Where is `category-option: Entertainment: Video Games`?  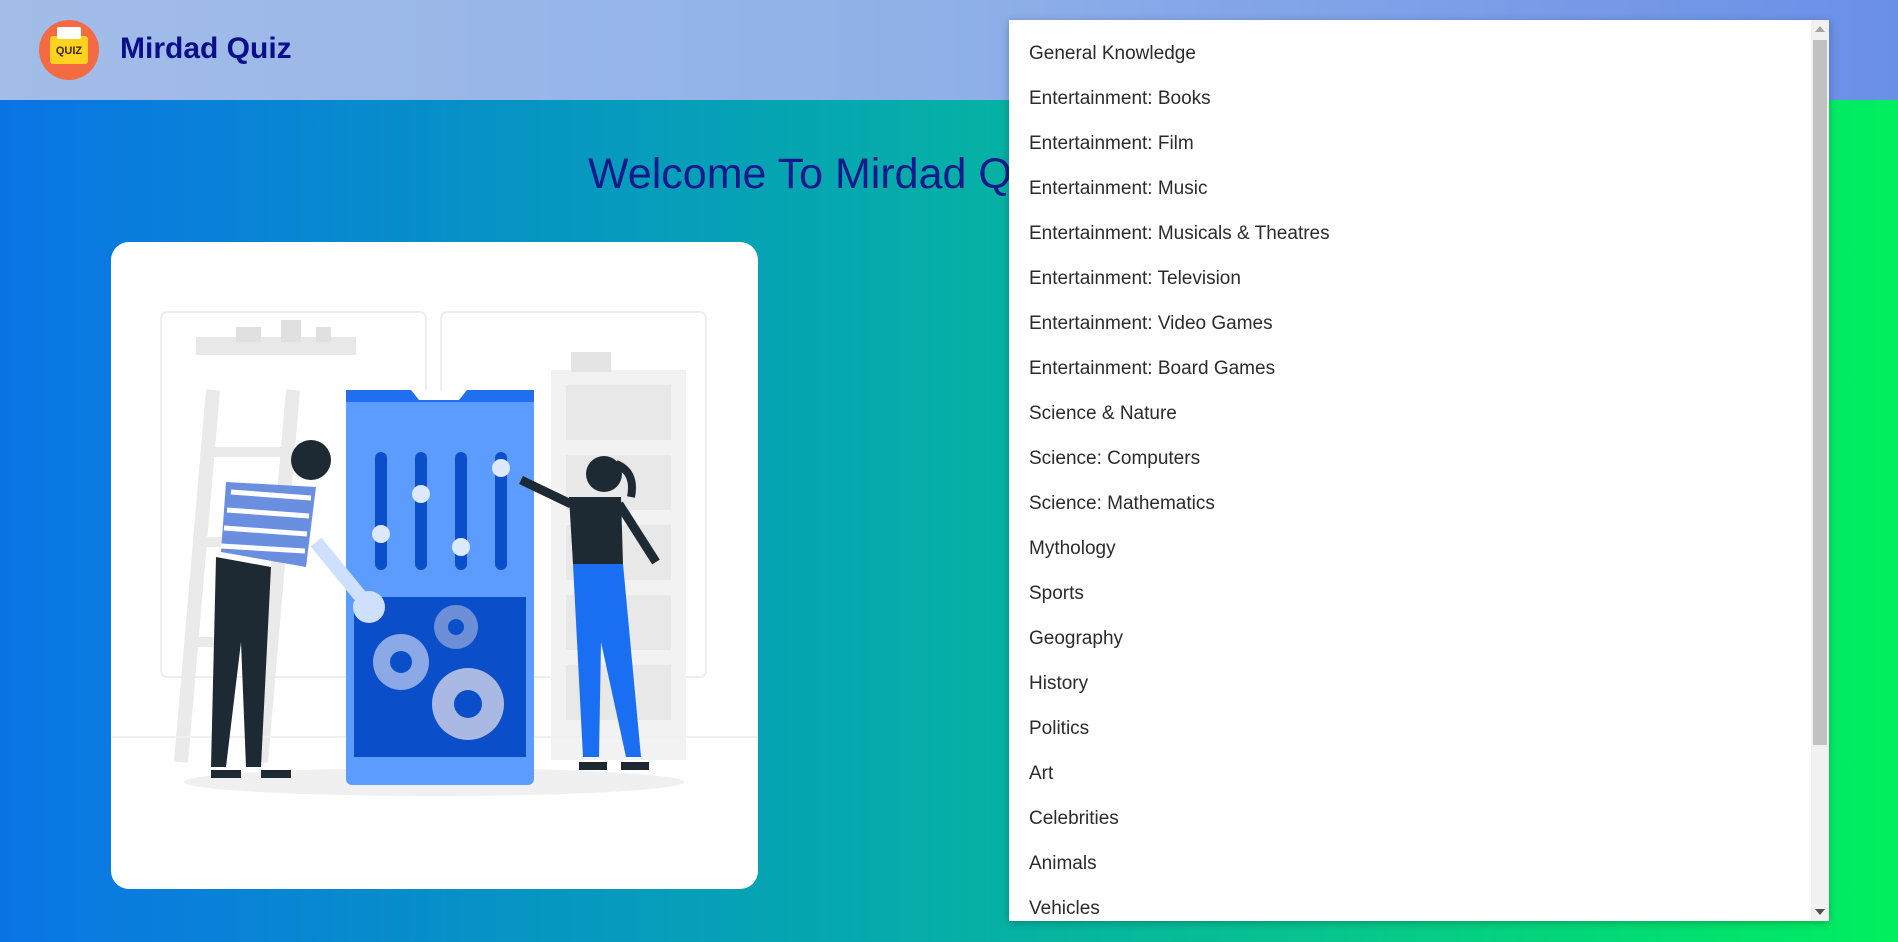 category-option: Entertainment: Video Games is located at coordinates (1151, 324).